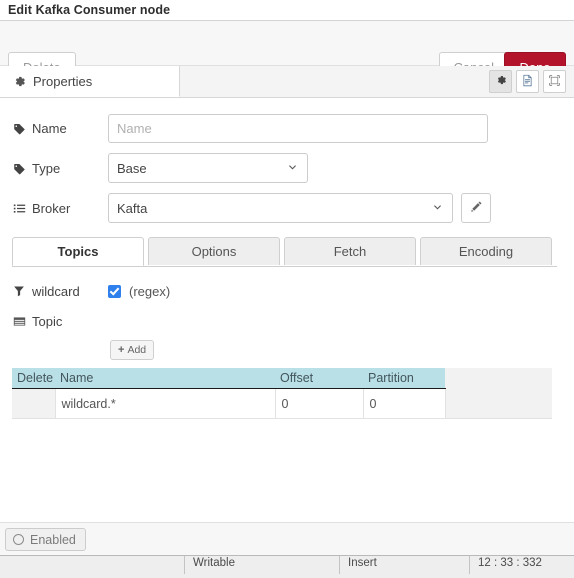 The image size is (574, 578). I want to click on name-label-text: Name, so click(49, 128).